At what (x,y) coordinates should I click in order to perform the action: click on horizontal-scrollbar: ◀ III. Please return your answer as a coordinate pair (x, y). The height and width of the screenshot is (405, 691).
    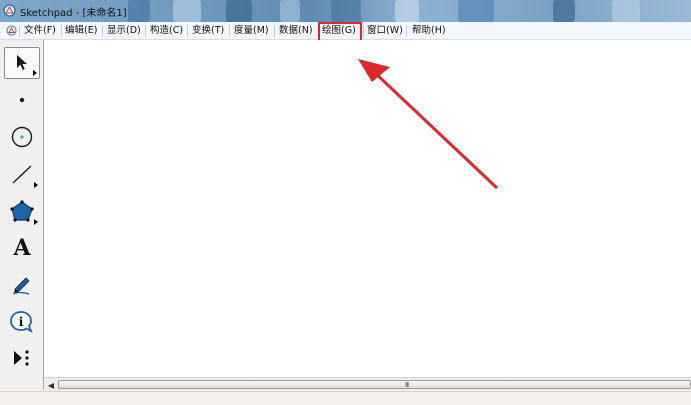
    Looking at the image, I should click on (367, 384).